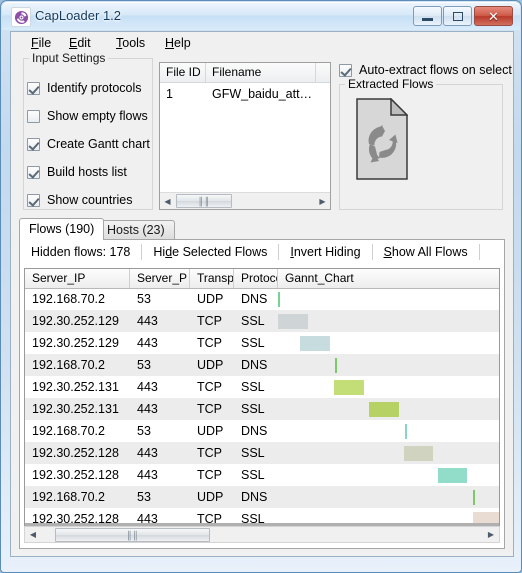 The image size is (522, 573). Describe the element at coordinates (94, 88) in the screenshot. I see `checkbox-identify-protocols-label: Identify protocols` at that location.